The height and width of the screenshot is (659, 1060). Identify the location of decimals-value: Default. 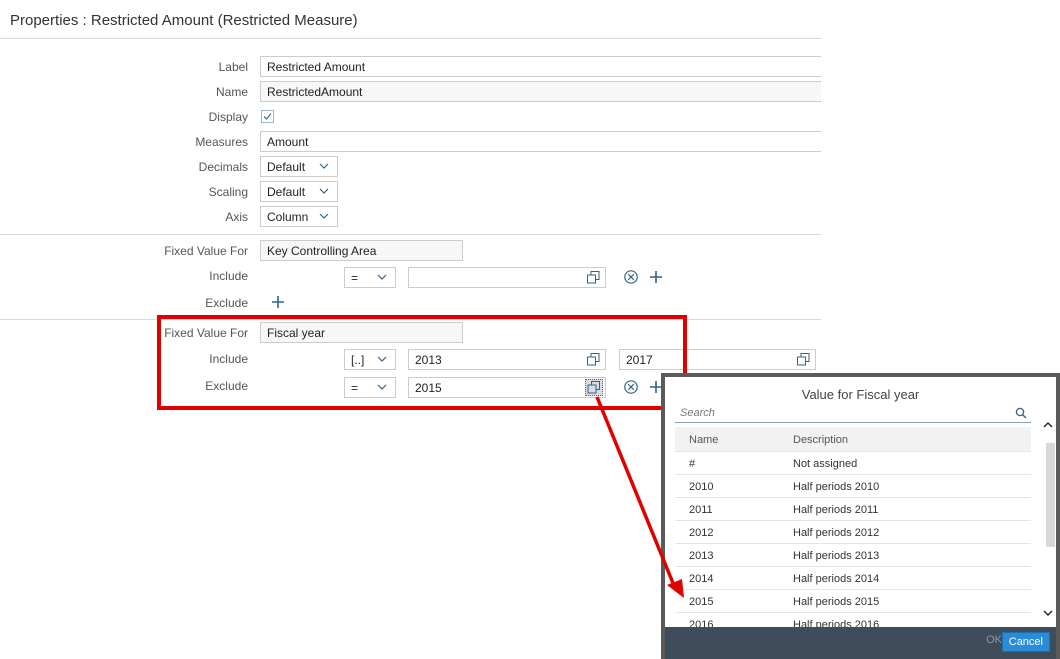
(286, 167).